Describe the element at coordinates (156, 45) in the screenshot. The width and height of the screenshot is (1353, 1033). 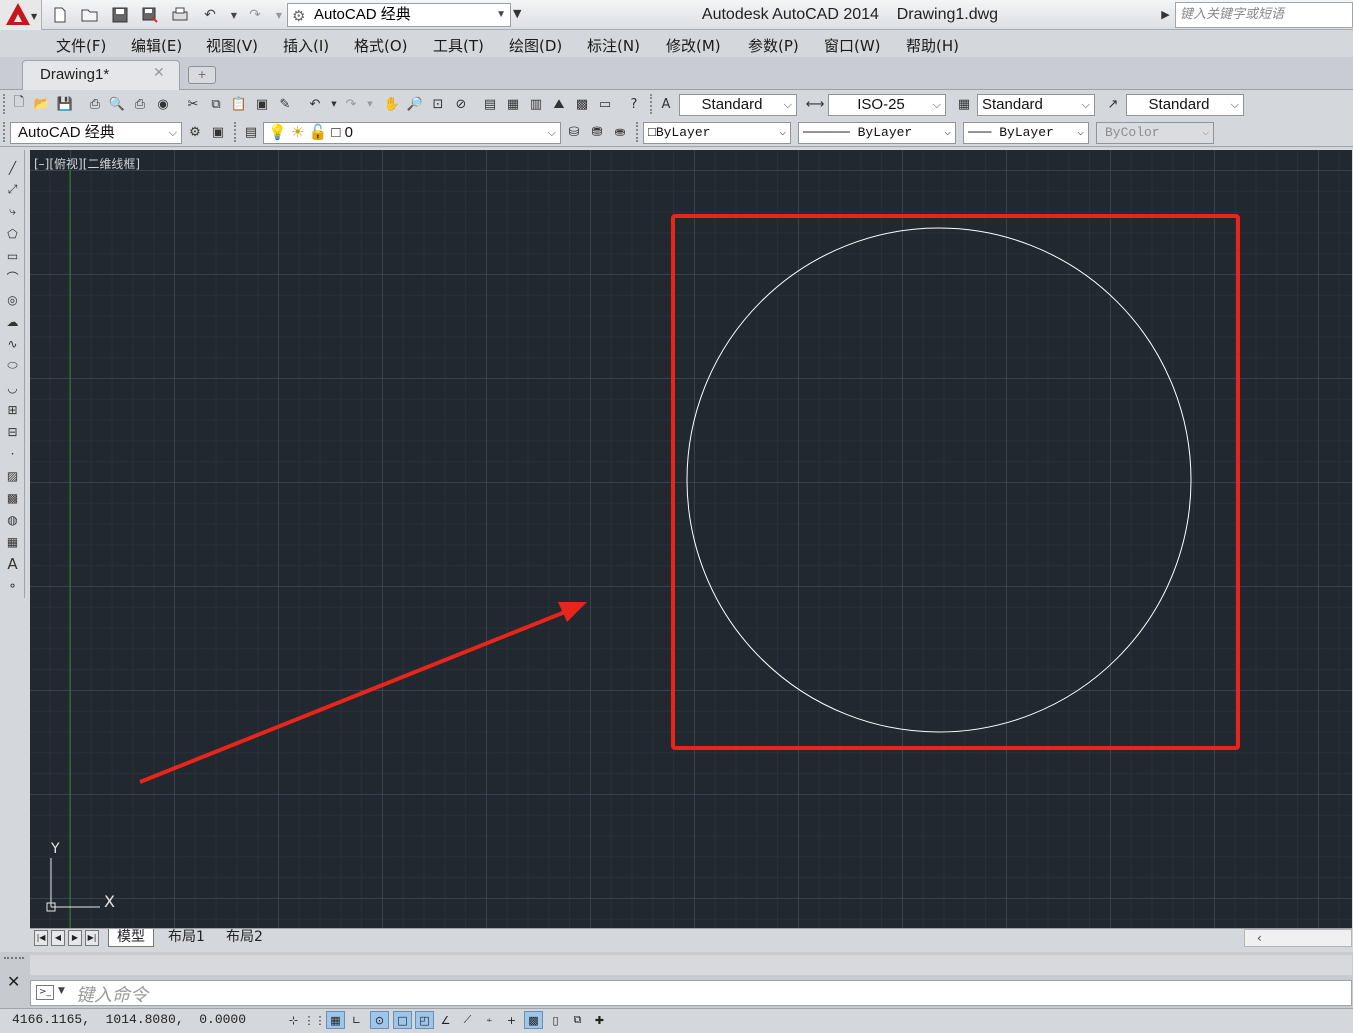
I see `menu-edit: 编辑(E)` at that location.